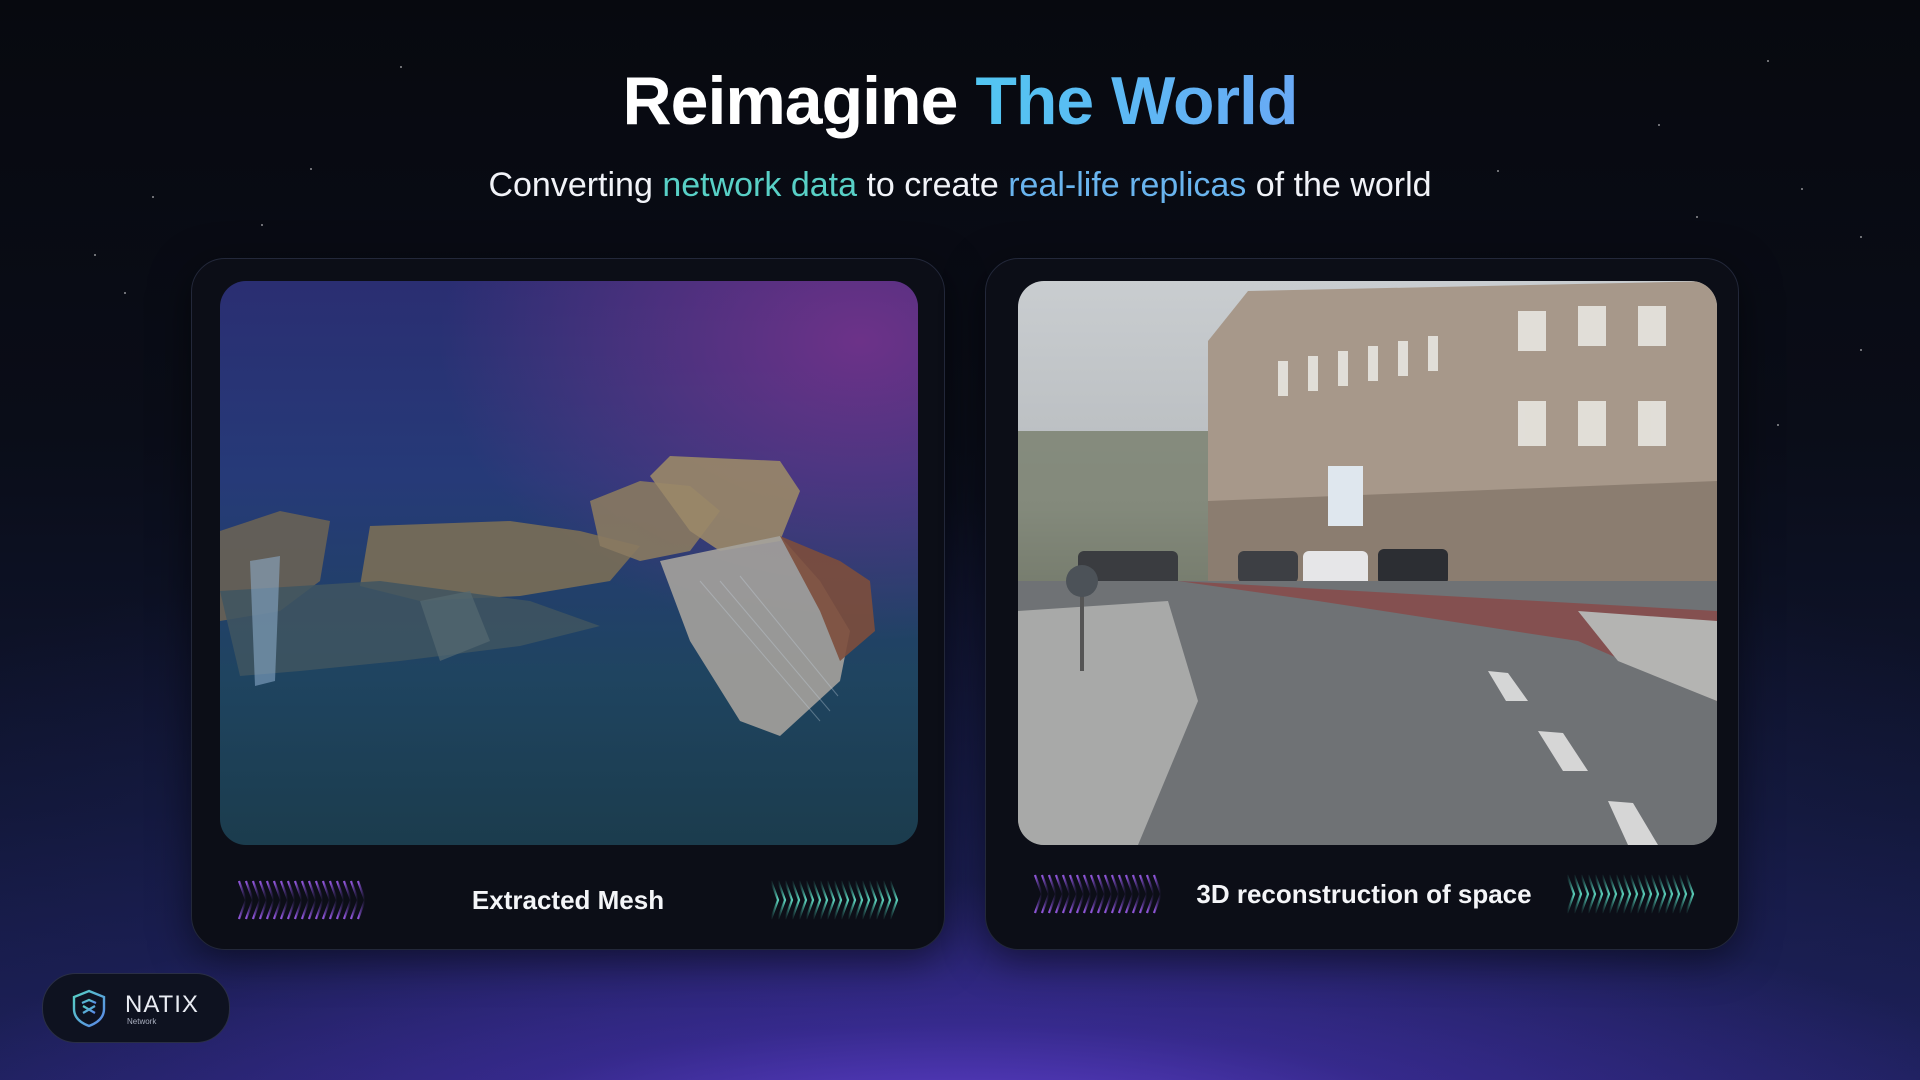 The image size is (1920, 1080). Describe the element at coordinates (570, 185) in the screenshot. I see `subtitle-part1: Converting` at that location.